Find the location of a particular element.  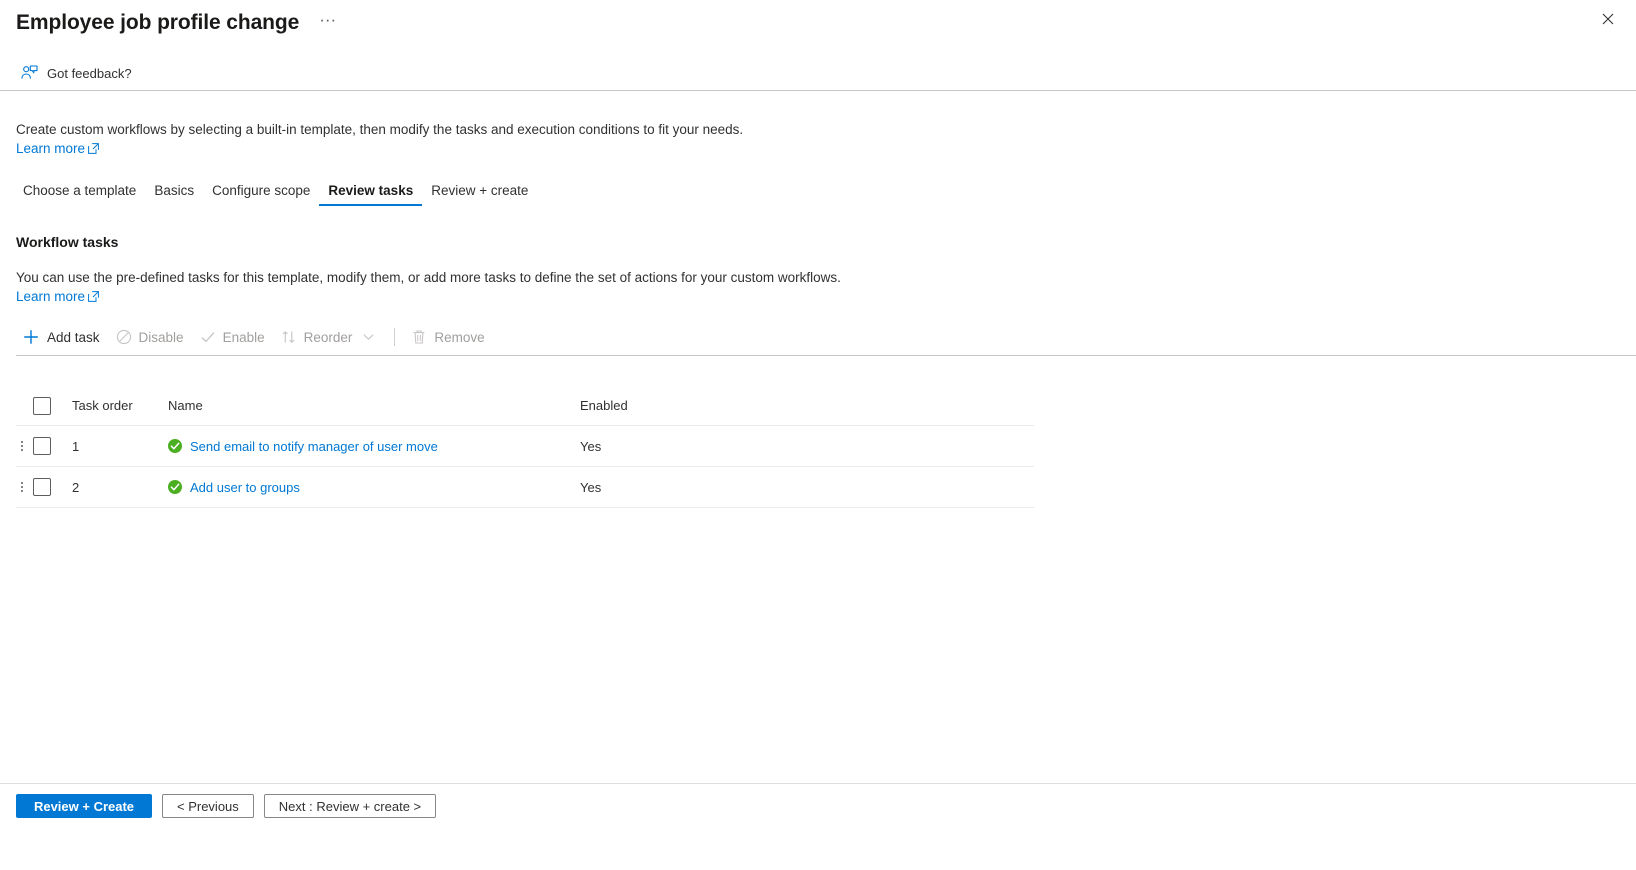

close-icon is located at coordinates (1608, 19).